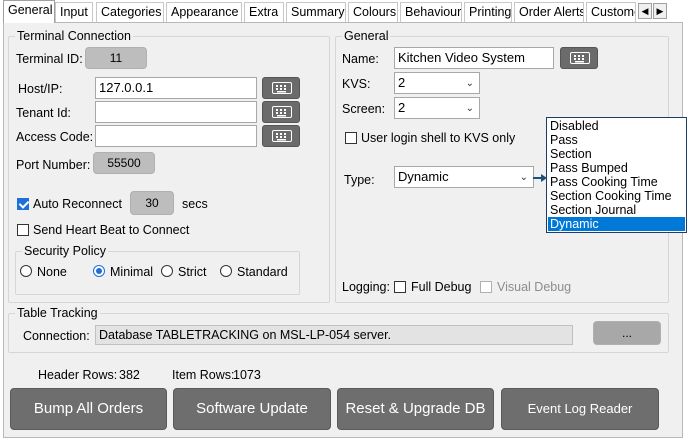 This screenshot has width=688, height=441. What do you see at coordinates (176, 112) in the screenshot?
I see `tenant-input` at bounding box center [176, 112].